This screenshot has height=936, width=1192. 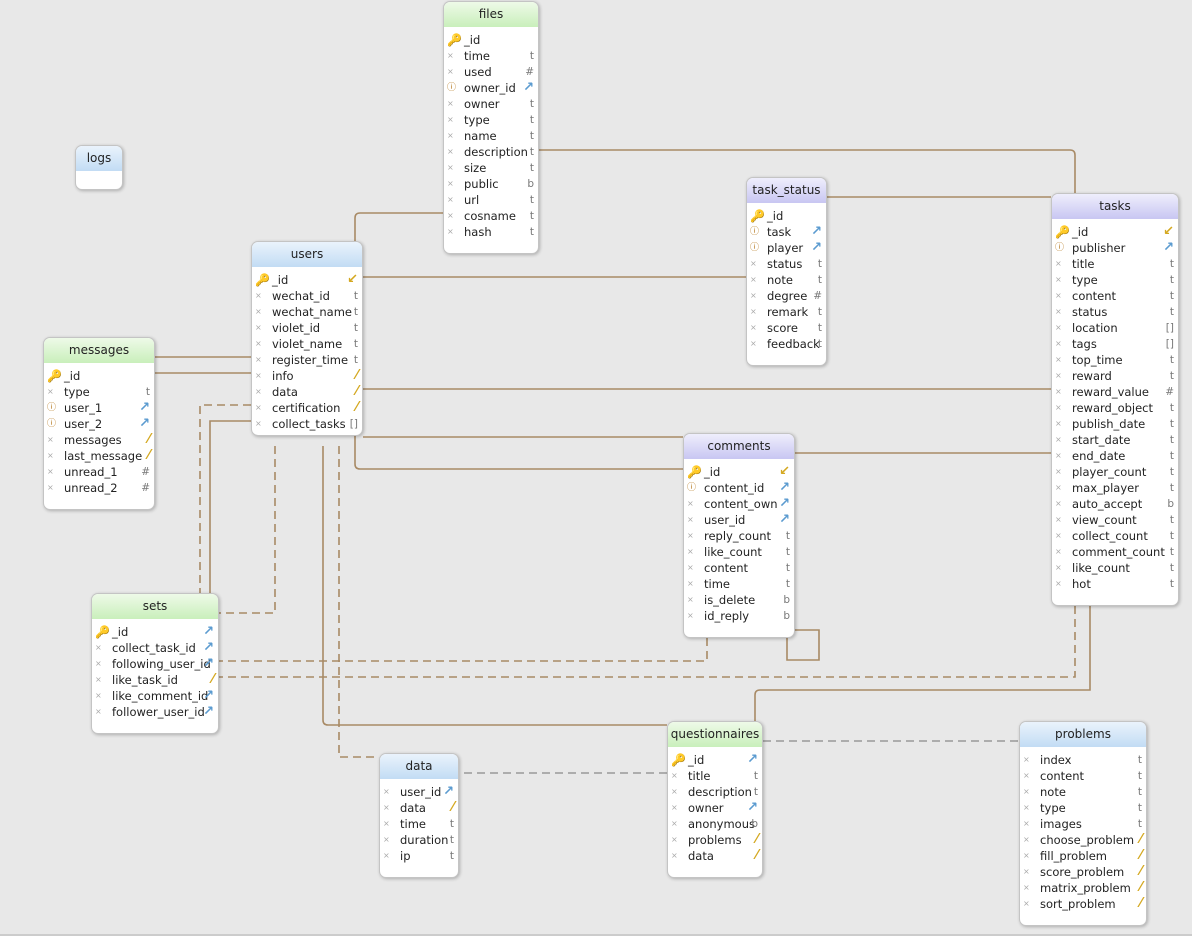 What do you see at coordinates (155, 712) in the screenshot?
I see `field-row: × follower_user_id ↗` at bounding box center [155, 712].